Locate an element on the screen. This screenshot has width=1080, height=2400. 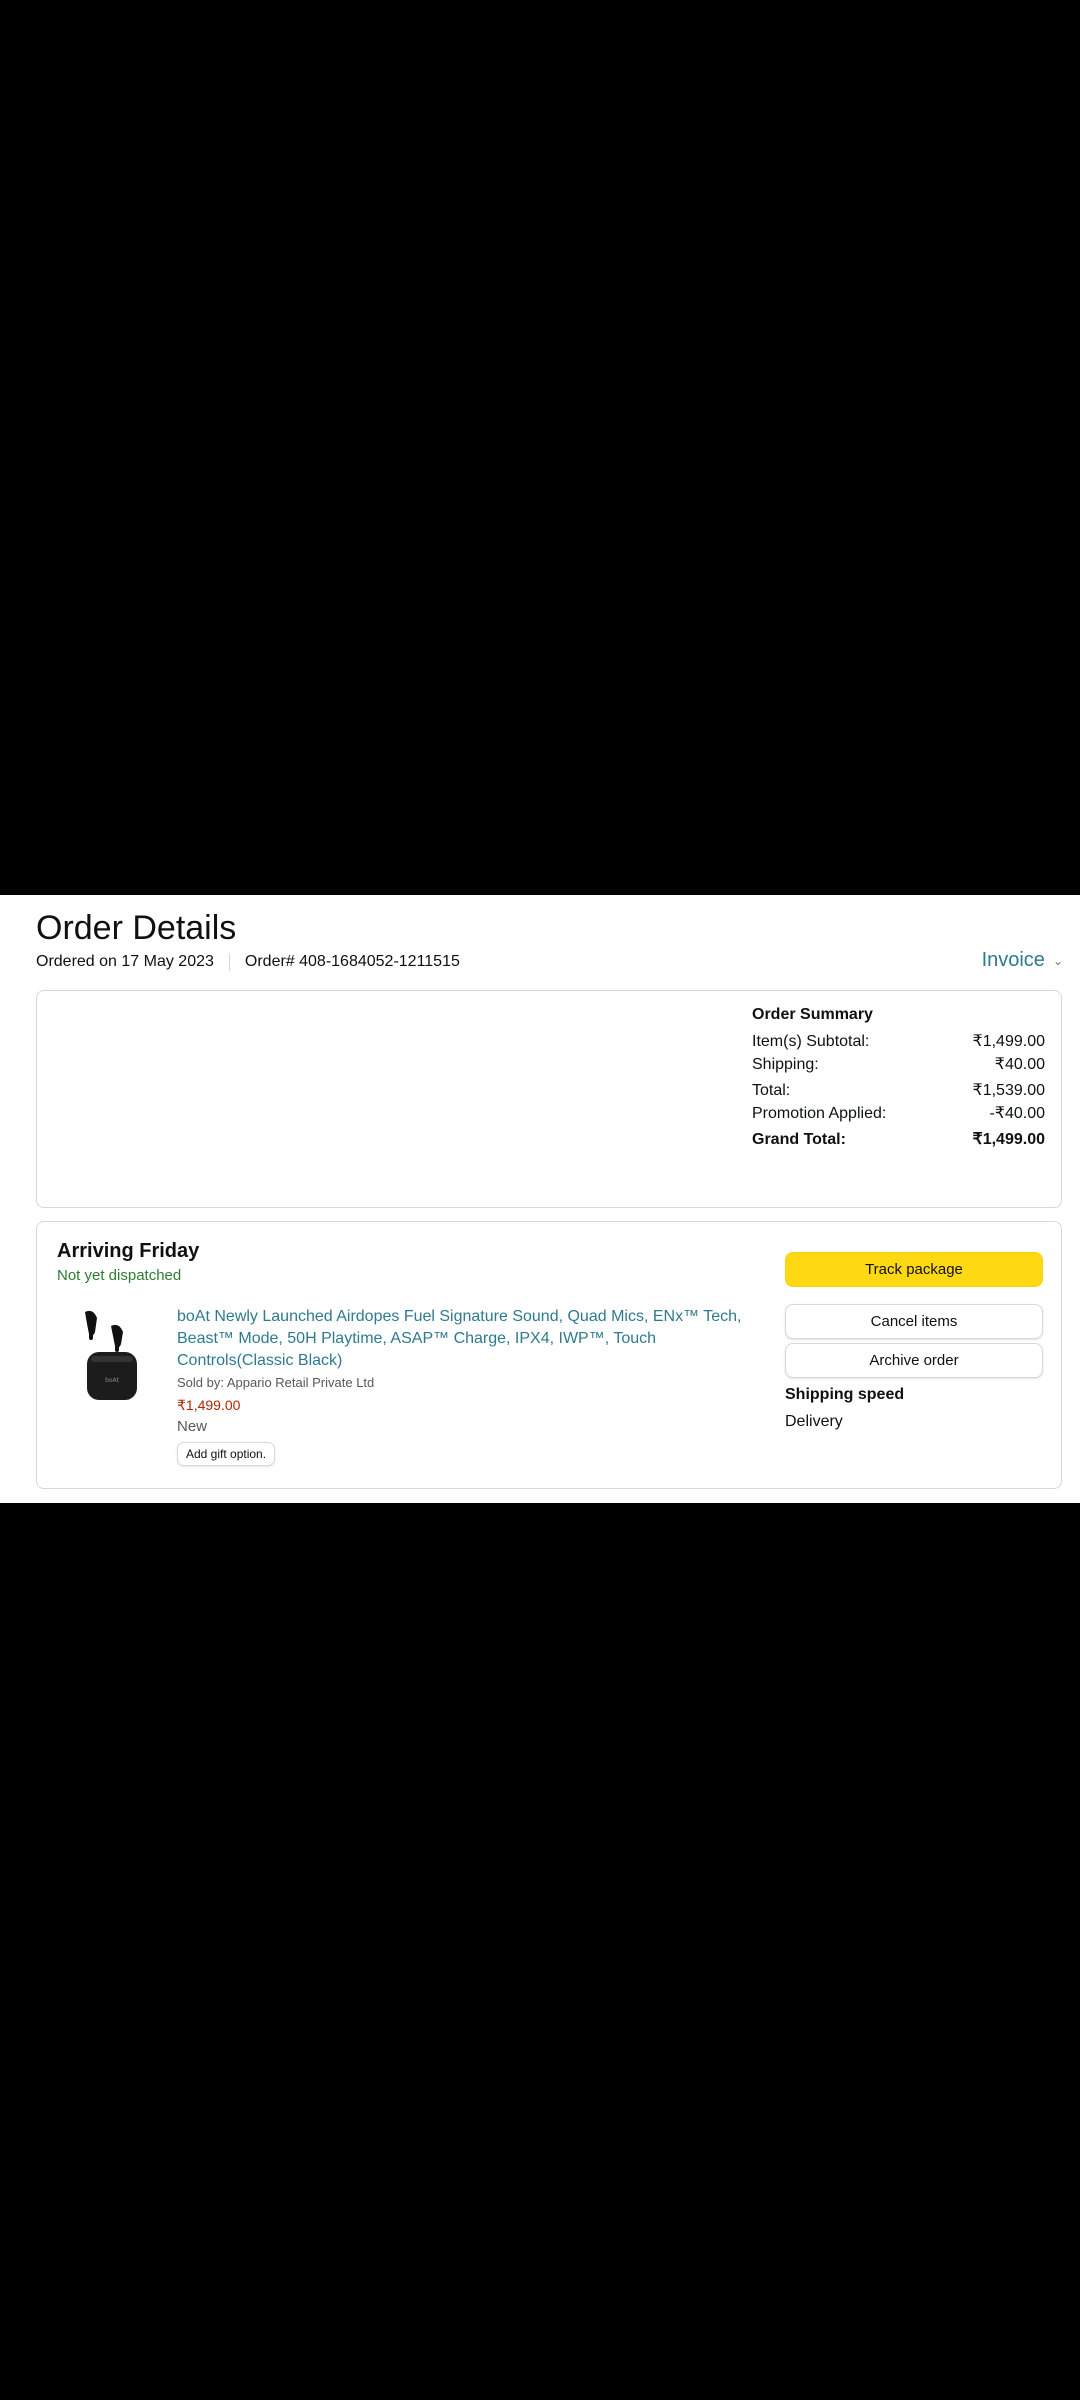
summary-value: ₹1,539.00 is located at coordinates (1008, 1090).